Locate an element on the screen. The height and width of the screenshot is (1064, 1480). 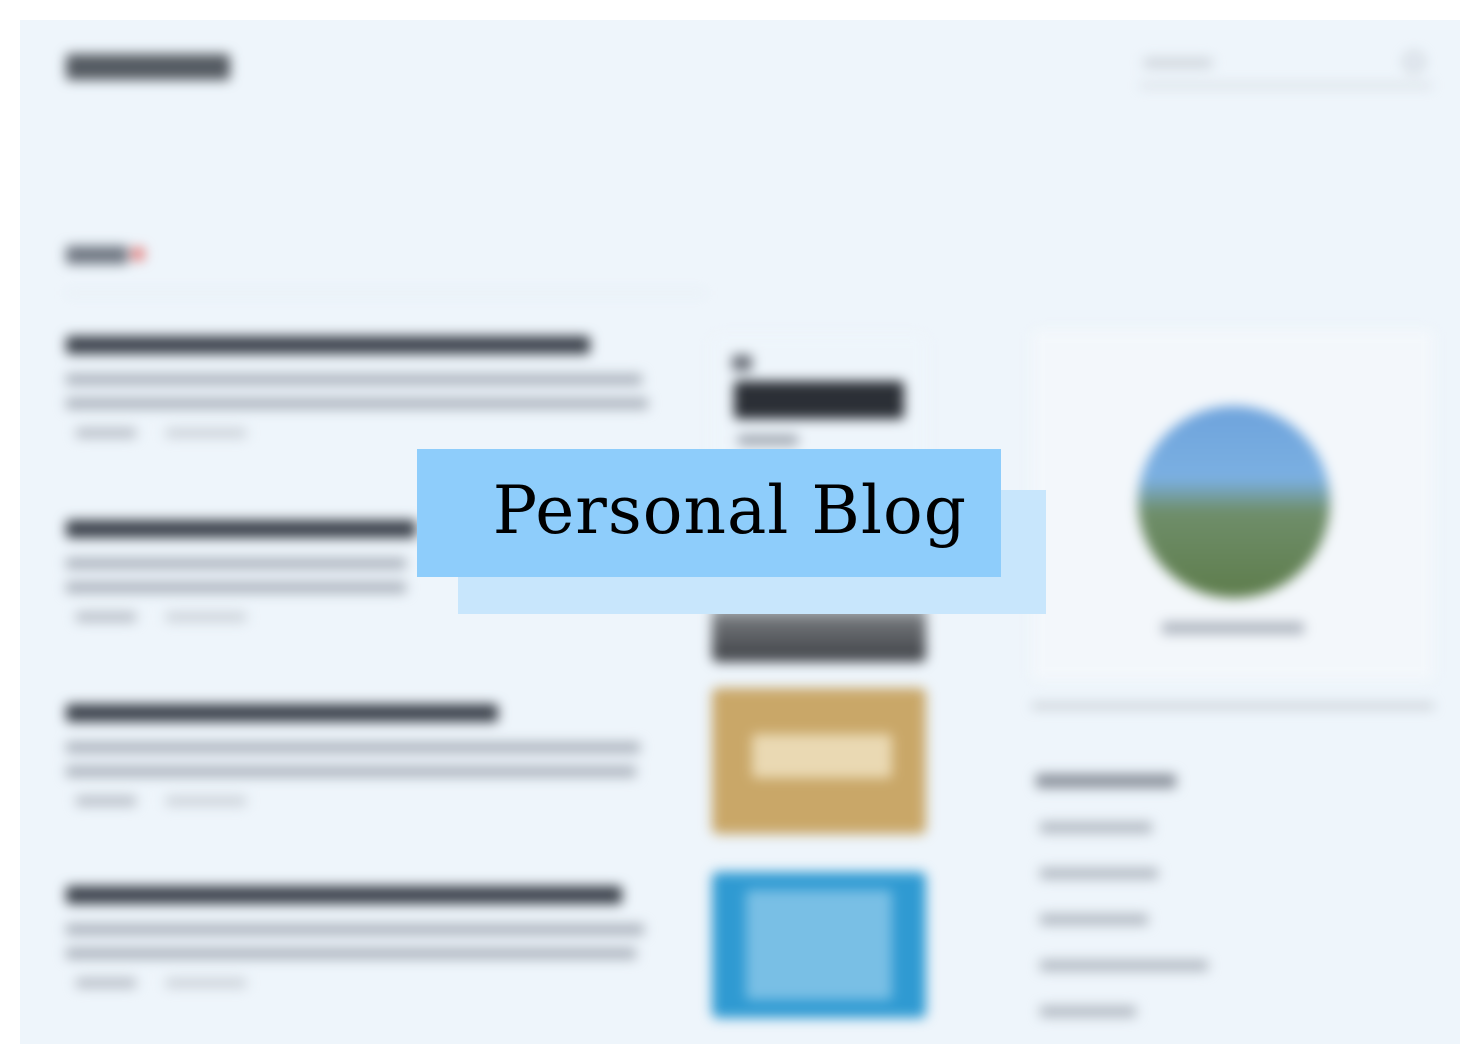
section-divider is located at coordinates (386, 293).